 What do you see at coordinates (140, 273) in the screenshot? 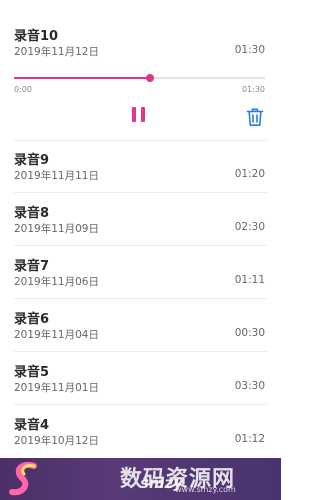
I see `recording-item: 录音7 2019年11月06日 01:11` at bounding box center [140, 273].